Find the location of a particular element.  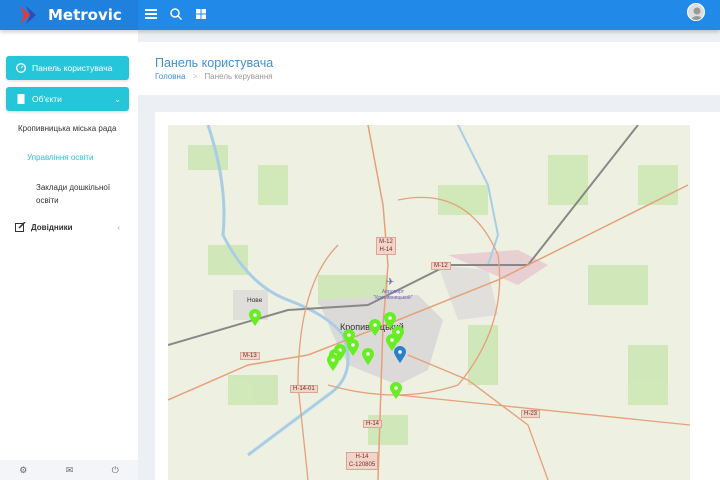

sidebar-item-label: Довідники is located at coordinates (52, 227).